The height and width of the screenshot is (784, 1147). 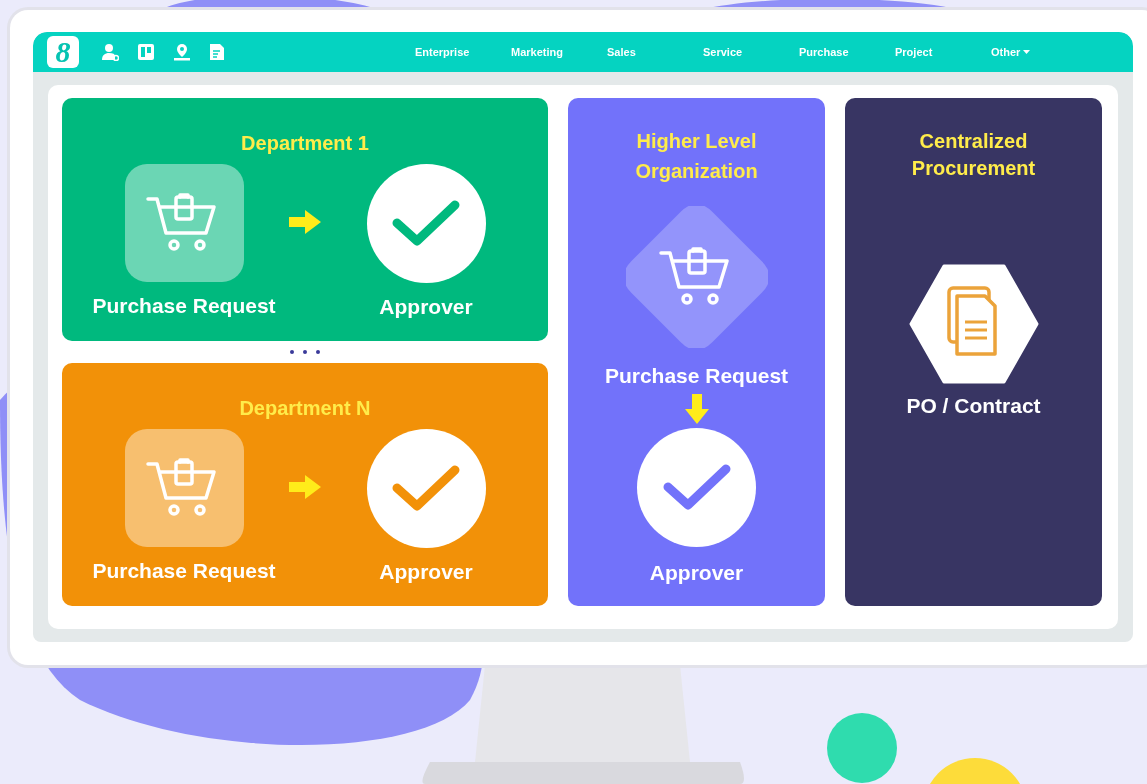 What do you see at coordinates (549, 52) in the screenshot?
I see `nav-menu-item: Marketing` at bounding box center [549, 52].